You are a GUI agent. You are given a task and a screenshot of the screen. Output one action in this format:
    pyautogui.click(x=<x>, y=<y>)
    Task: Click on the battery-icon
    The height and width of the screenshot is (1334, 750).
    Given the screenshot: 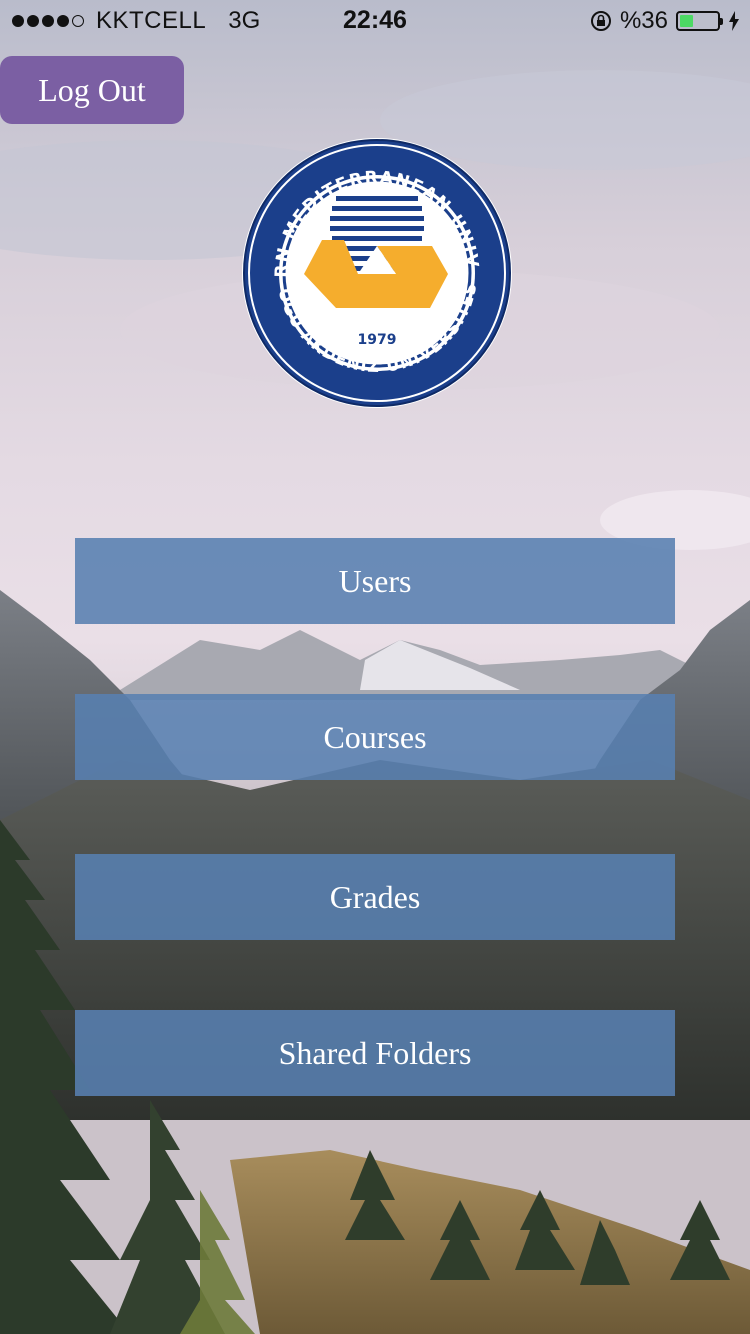 What is the action you would take?
    pyautogui.click(x=699, y=21)
    